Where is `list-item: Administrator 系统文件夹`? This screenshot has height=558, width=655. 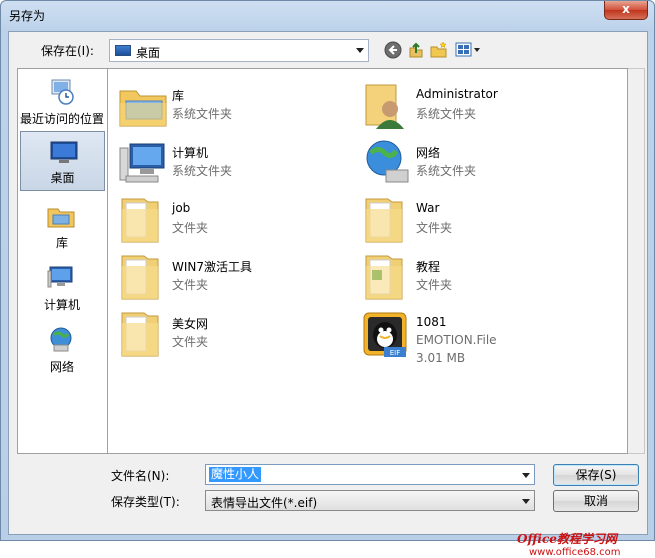 list-item: Administrator 系统文件夹 is located at coordinates (476, 105).